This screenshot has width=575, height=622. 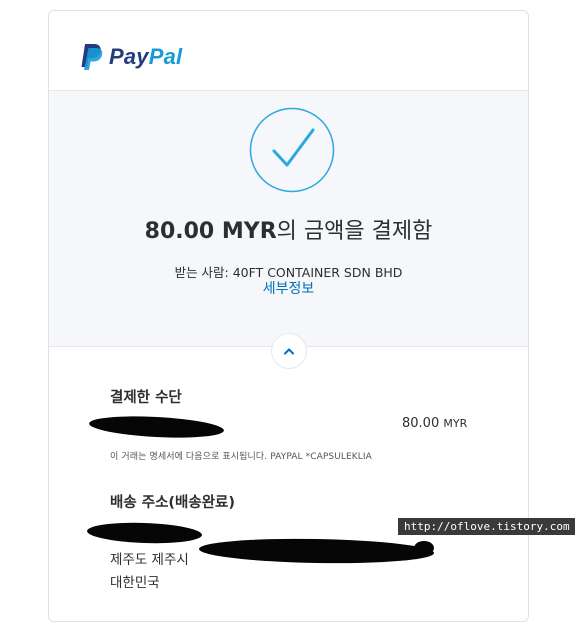 What do you see at coordinates (144, 533) in the screenshot?
I see `redacted-recipient-name` at bounding box center [144, 533].